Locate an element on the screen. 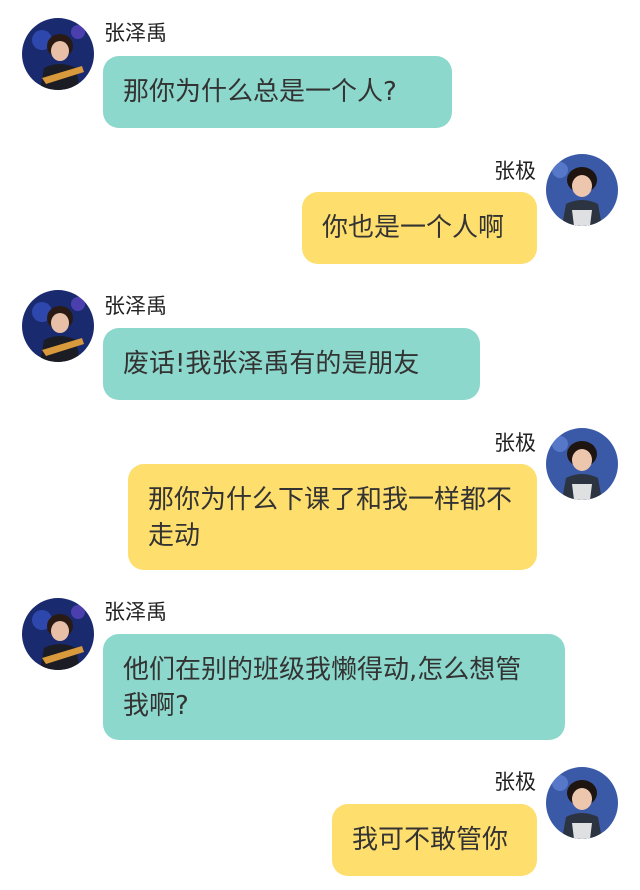 This screenshot has height=890, width=640. message-bubble: 他们在别的班级我懒得动,怎么想管我啊? is located at coordinates (334, 687).